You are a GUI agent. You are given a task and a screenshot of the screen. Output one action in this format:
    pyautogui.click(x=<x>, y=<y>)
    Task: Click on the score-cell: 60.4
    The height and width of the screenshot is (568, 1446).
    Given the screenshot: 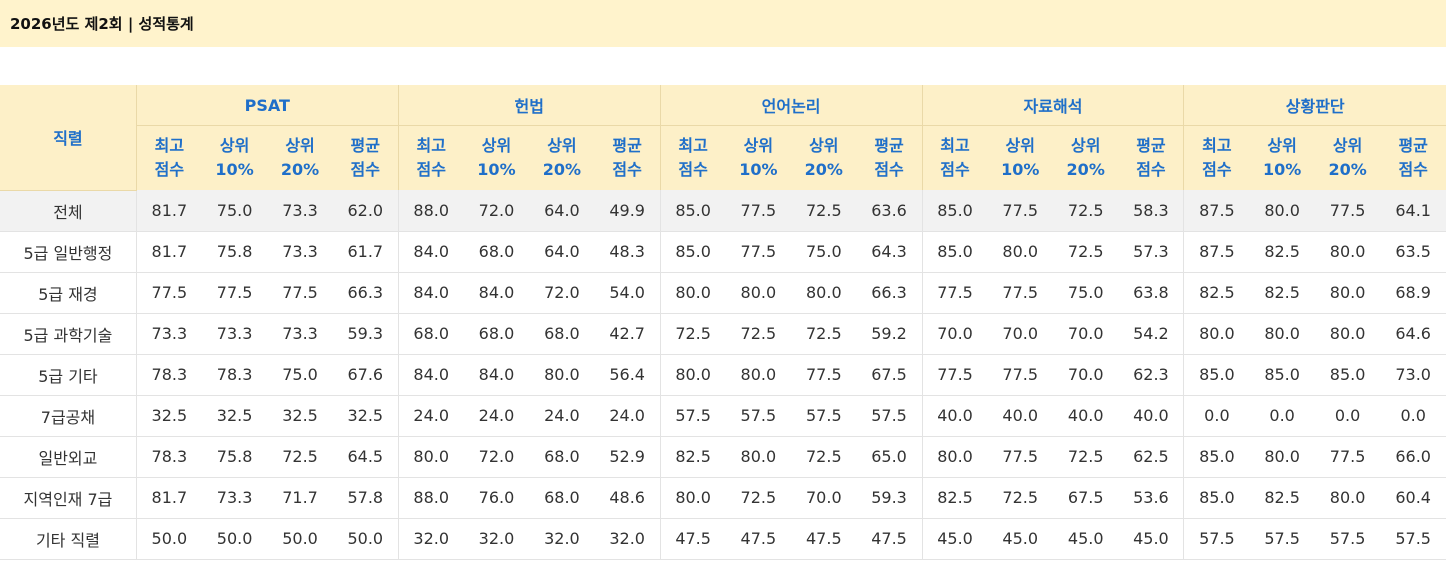 What is the action you would take?
    pyautogui.click(x=1413, y=498)
    